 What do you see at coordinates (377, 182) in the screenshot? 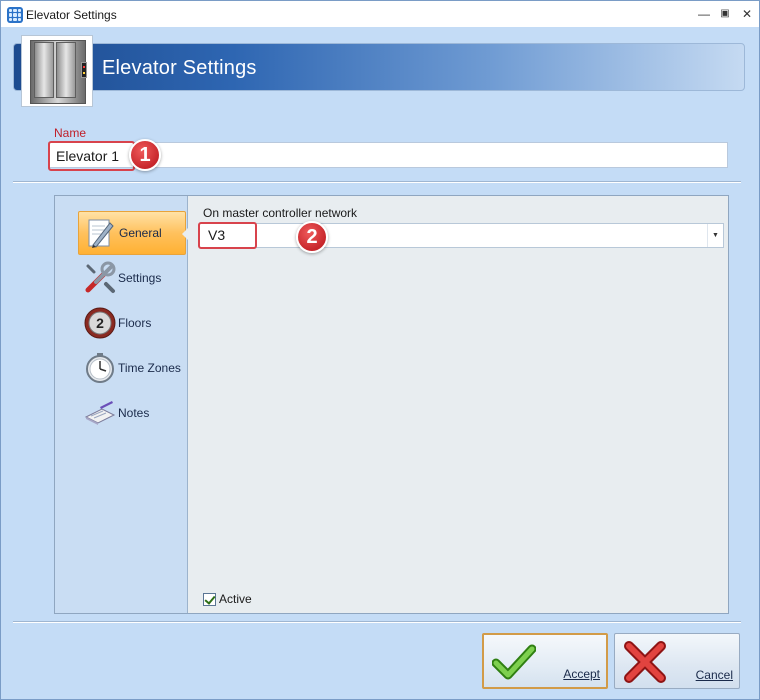
I see `top-separator` at bounding box center [377, 182].